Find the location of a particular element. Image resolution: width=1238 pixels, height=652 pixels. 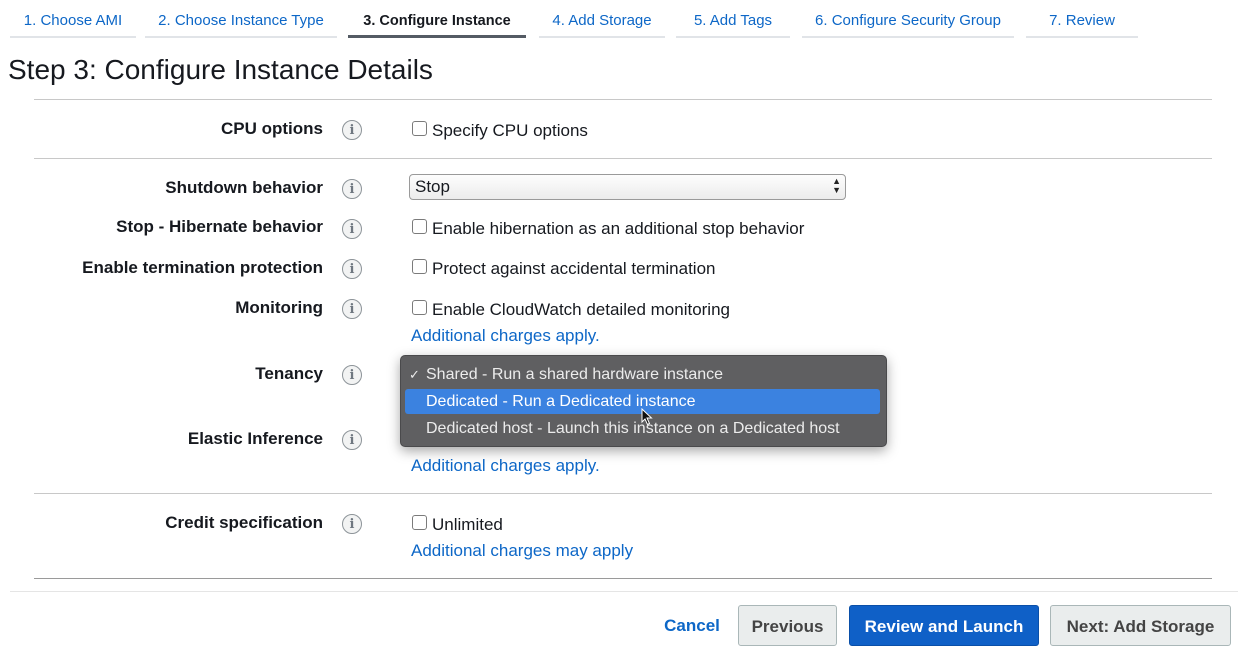

step-configure-security-group: 6. Configure Security Group is located at coordinates (908, 19).